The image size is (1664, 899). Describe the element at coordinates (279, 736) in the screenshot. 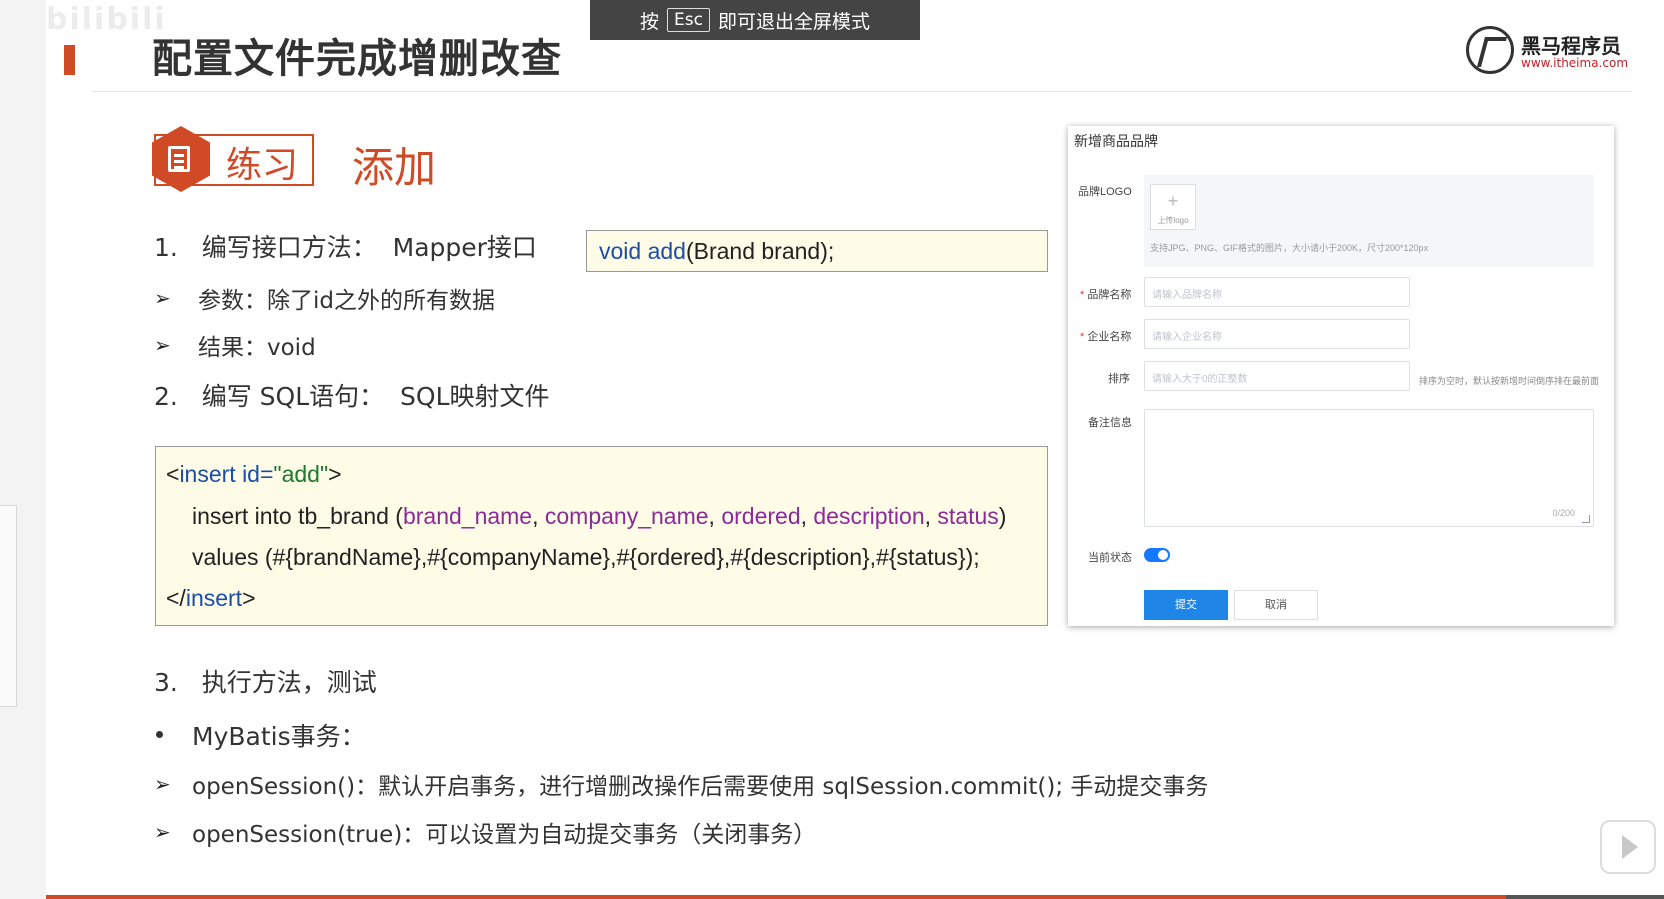

I see `point-mybatis: MyBatis事务：` at that location.